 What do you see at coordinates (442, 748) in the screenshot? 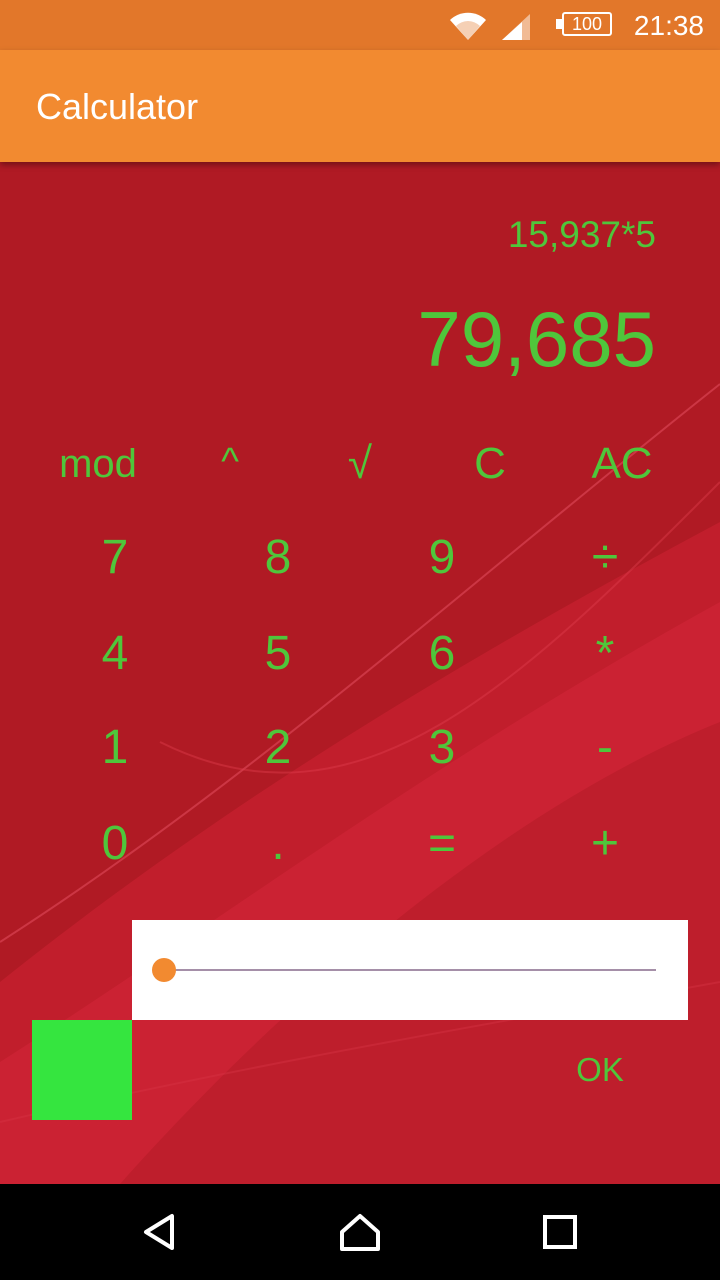
I see `key-3: 3` at bounding box center [442, 748].